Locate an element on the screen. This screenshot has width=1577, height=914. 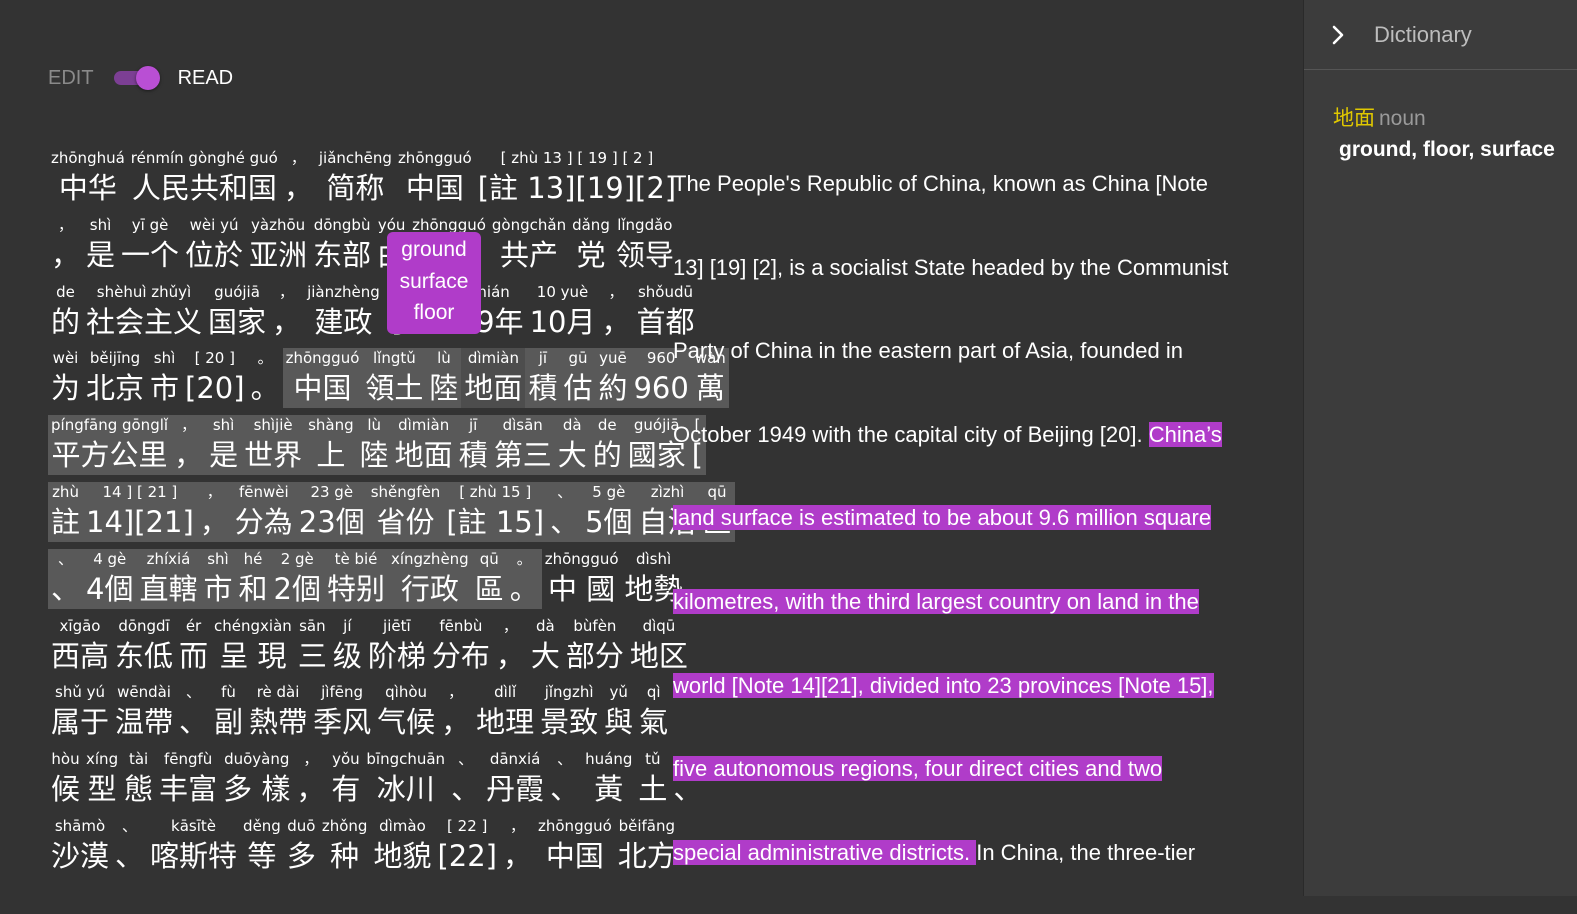
chinese-word: fēnbù 分布 is located at coordinates (461, 646).